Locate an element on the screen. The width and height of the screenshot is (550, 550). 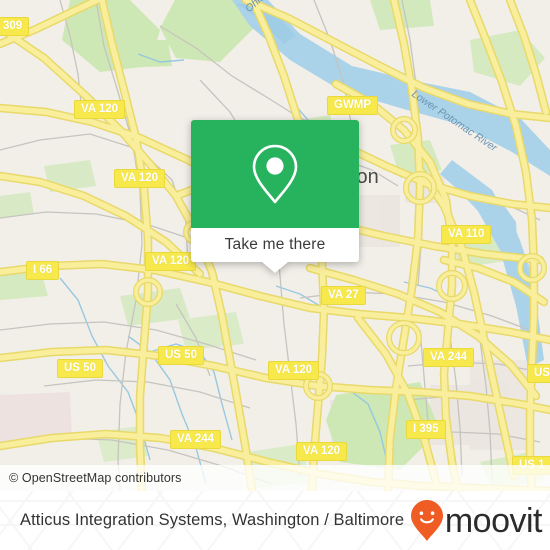
map-pin-icon is located at coordinates (275, 174).